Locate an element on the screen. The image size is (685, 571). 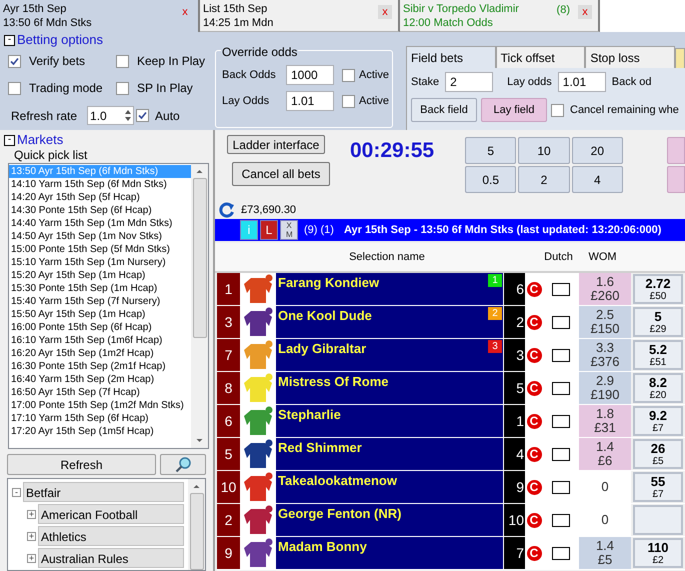
list-item: 15:40 Yarm 15th Sep (7f Nursery) is located at coordinates (100, 301).